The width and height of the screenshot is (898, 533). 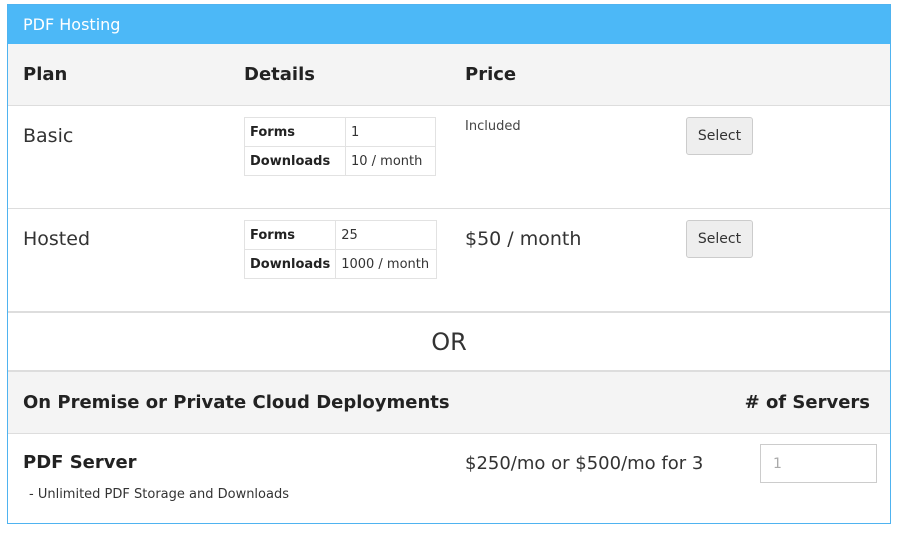 I want to click on plan-name: Hosted, so click(x=57, y=239).